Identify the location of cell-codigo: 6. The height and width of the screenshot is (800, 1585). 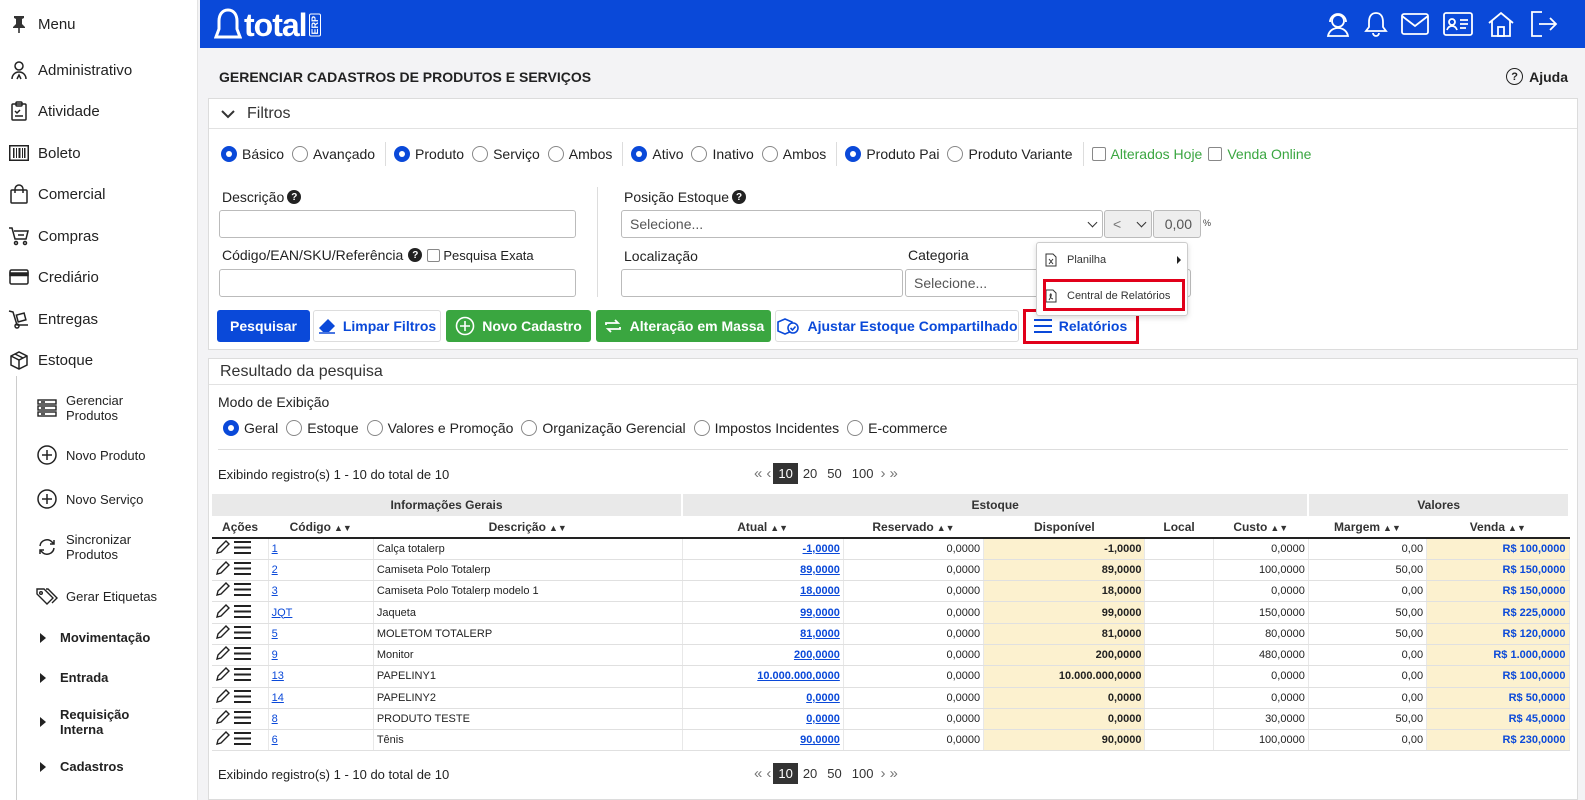
(321, 740).